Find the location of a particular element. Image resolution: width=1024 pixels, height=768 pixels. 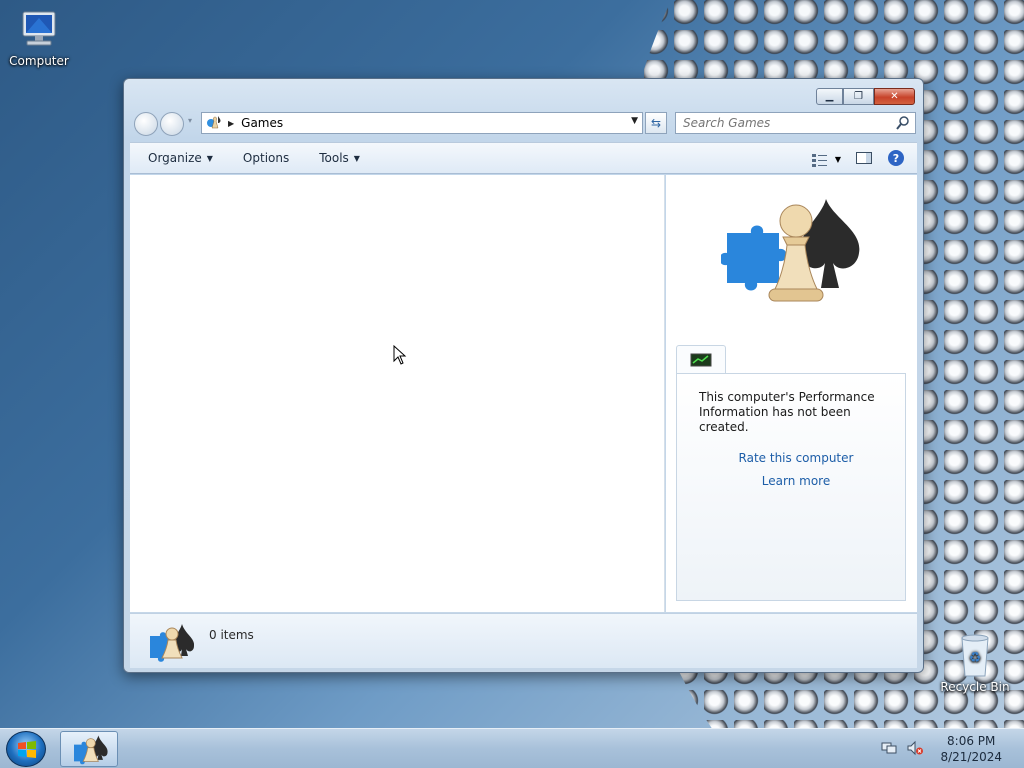

learn-more-link: Learn more is located at coordinates (796, 481).